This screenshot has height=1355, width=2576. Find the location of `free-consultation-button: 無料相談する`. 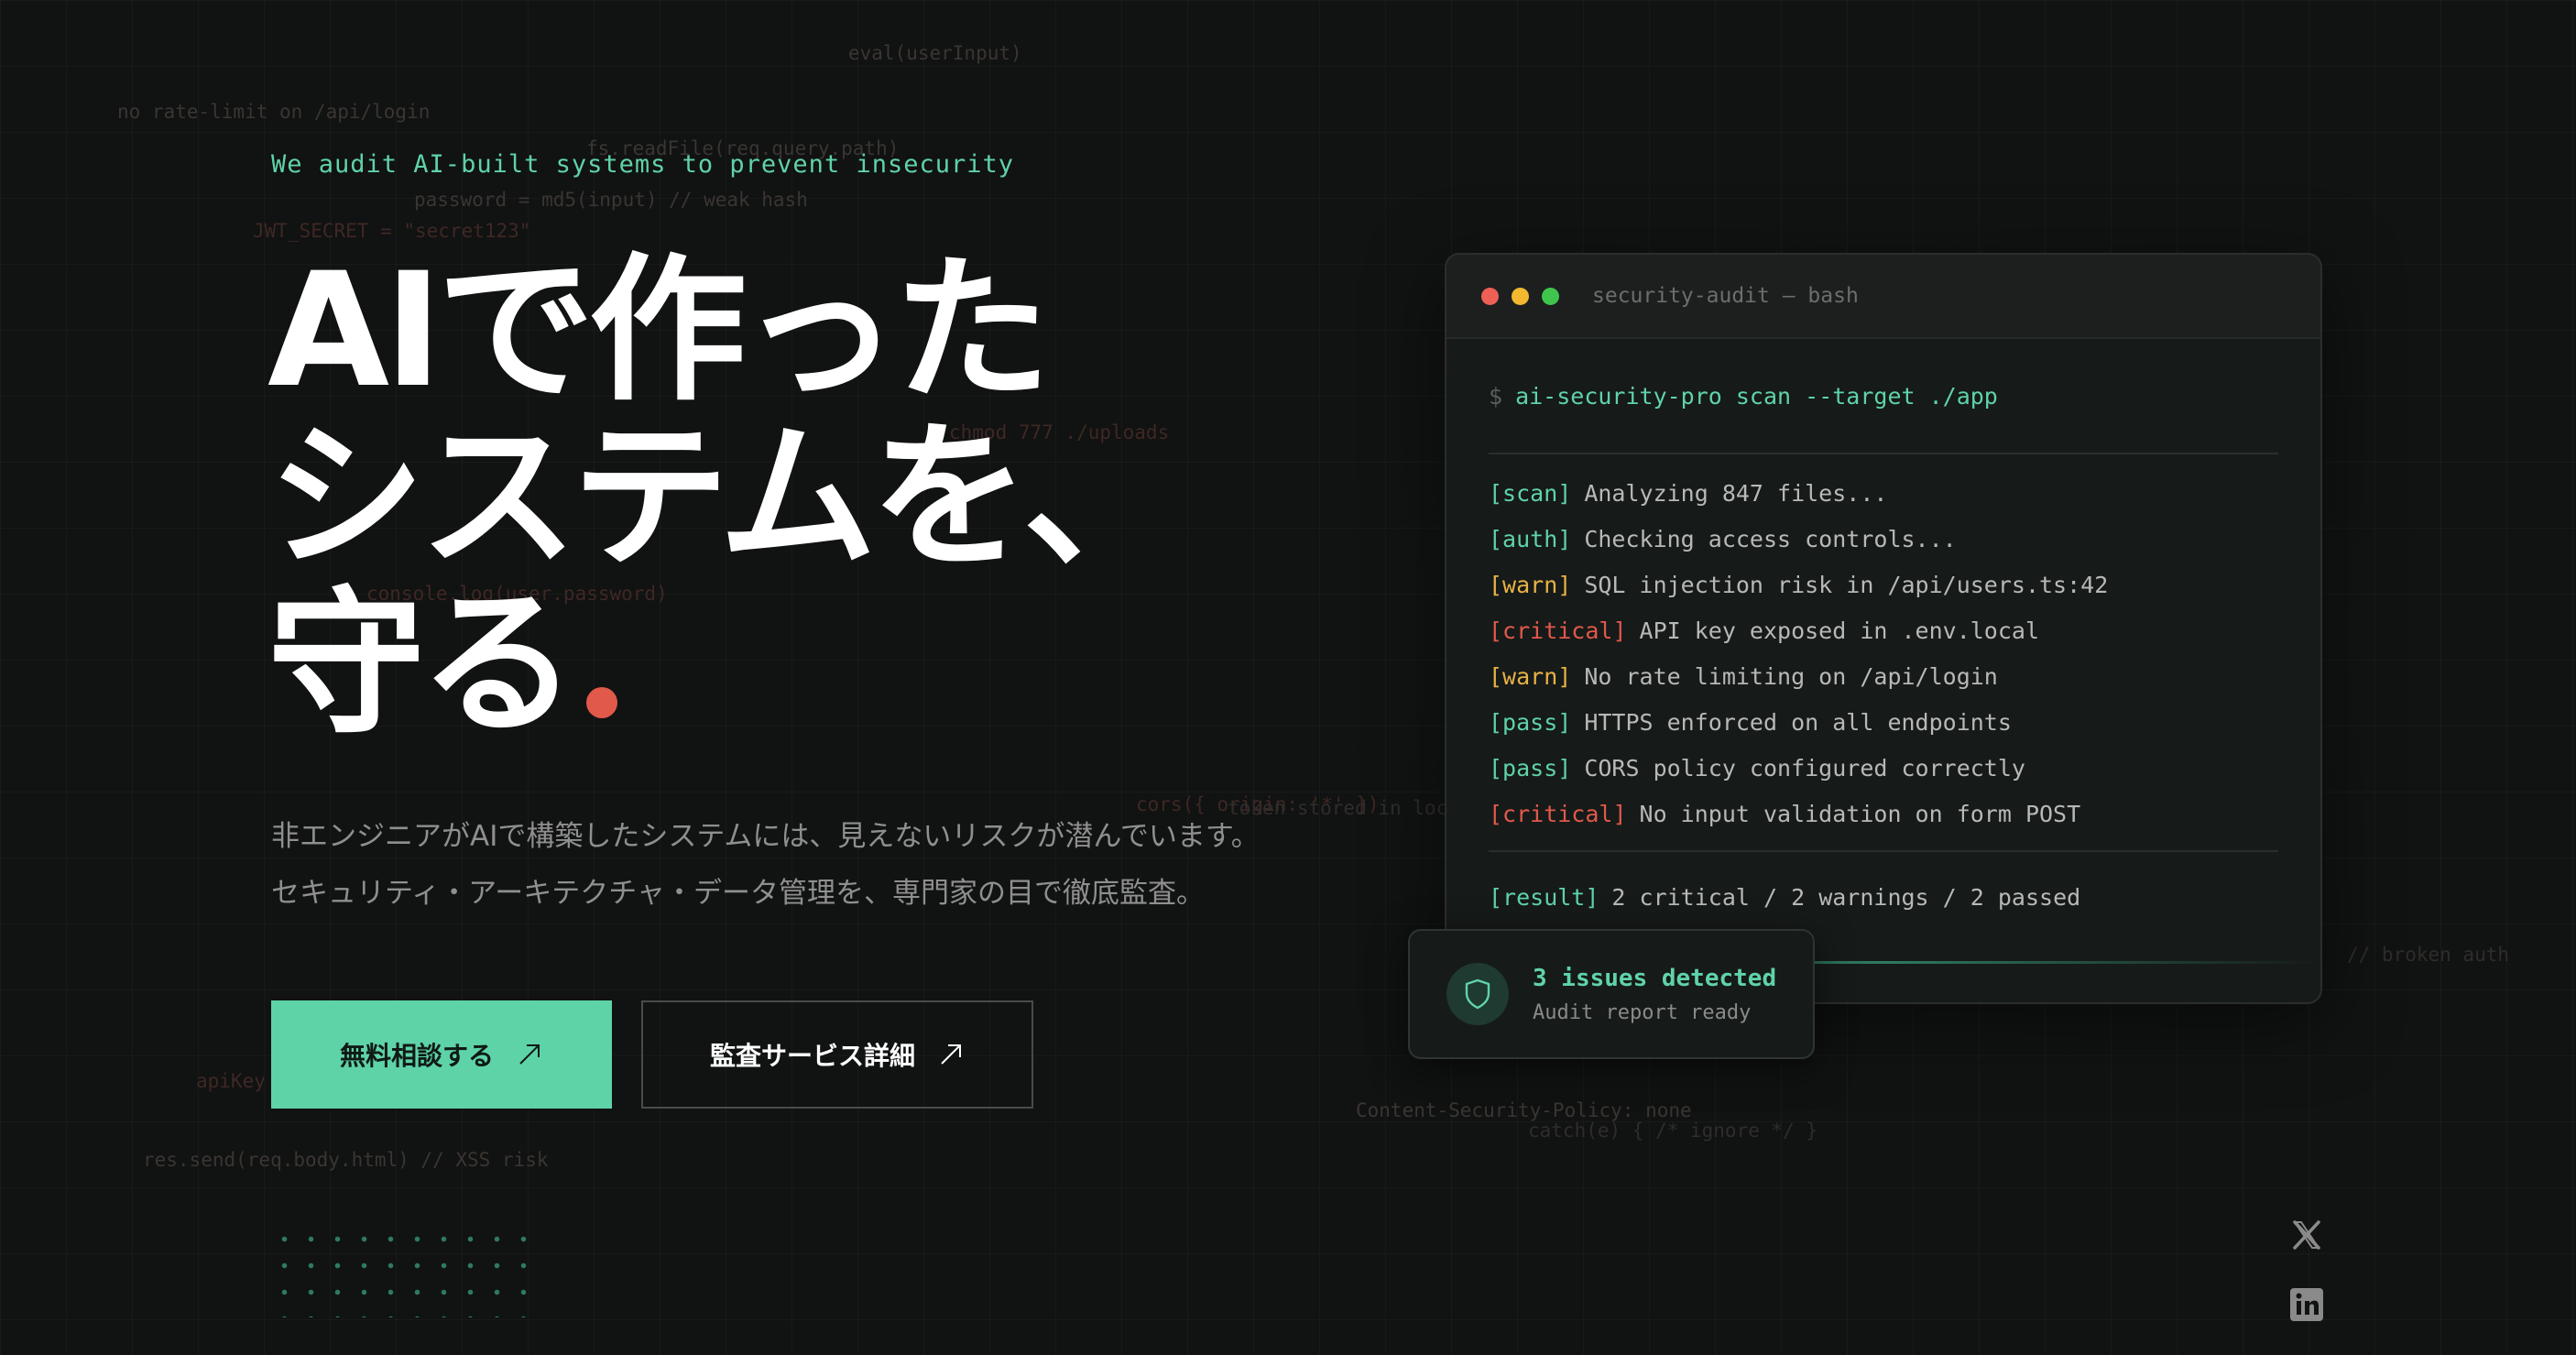

free-consultation-button: 無料相談する is located at coordinates (442, 1054).